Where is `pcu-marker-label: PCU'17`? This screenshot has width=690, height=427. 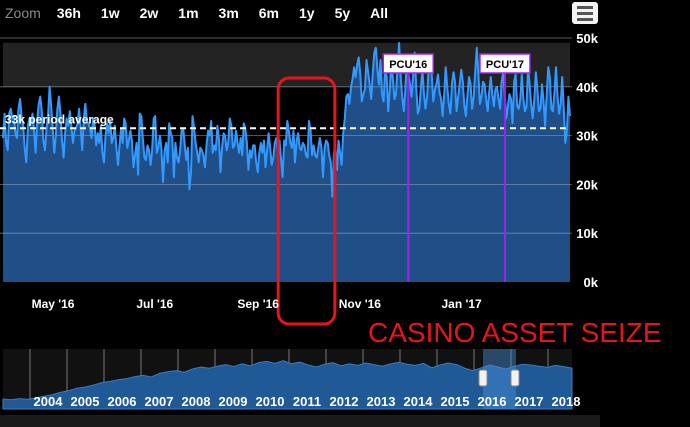
pcu-marker-label: PCU'17 is located at coordinates (505, 65).